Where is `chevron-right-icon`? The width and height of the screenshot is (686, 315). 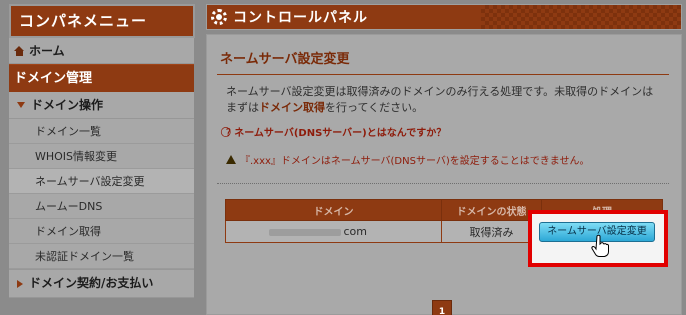 chevron-right-icon is located at coordinates (20, 283).